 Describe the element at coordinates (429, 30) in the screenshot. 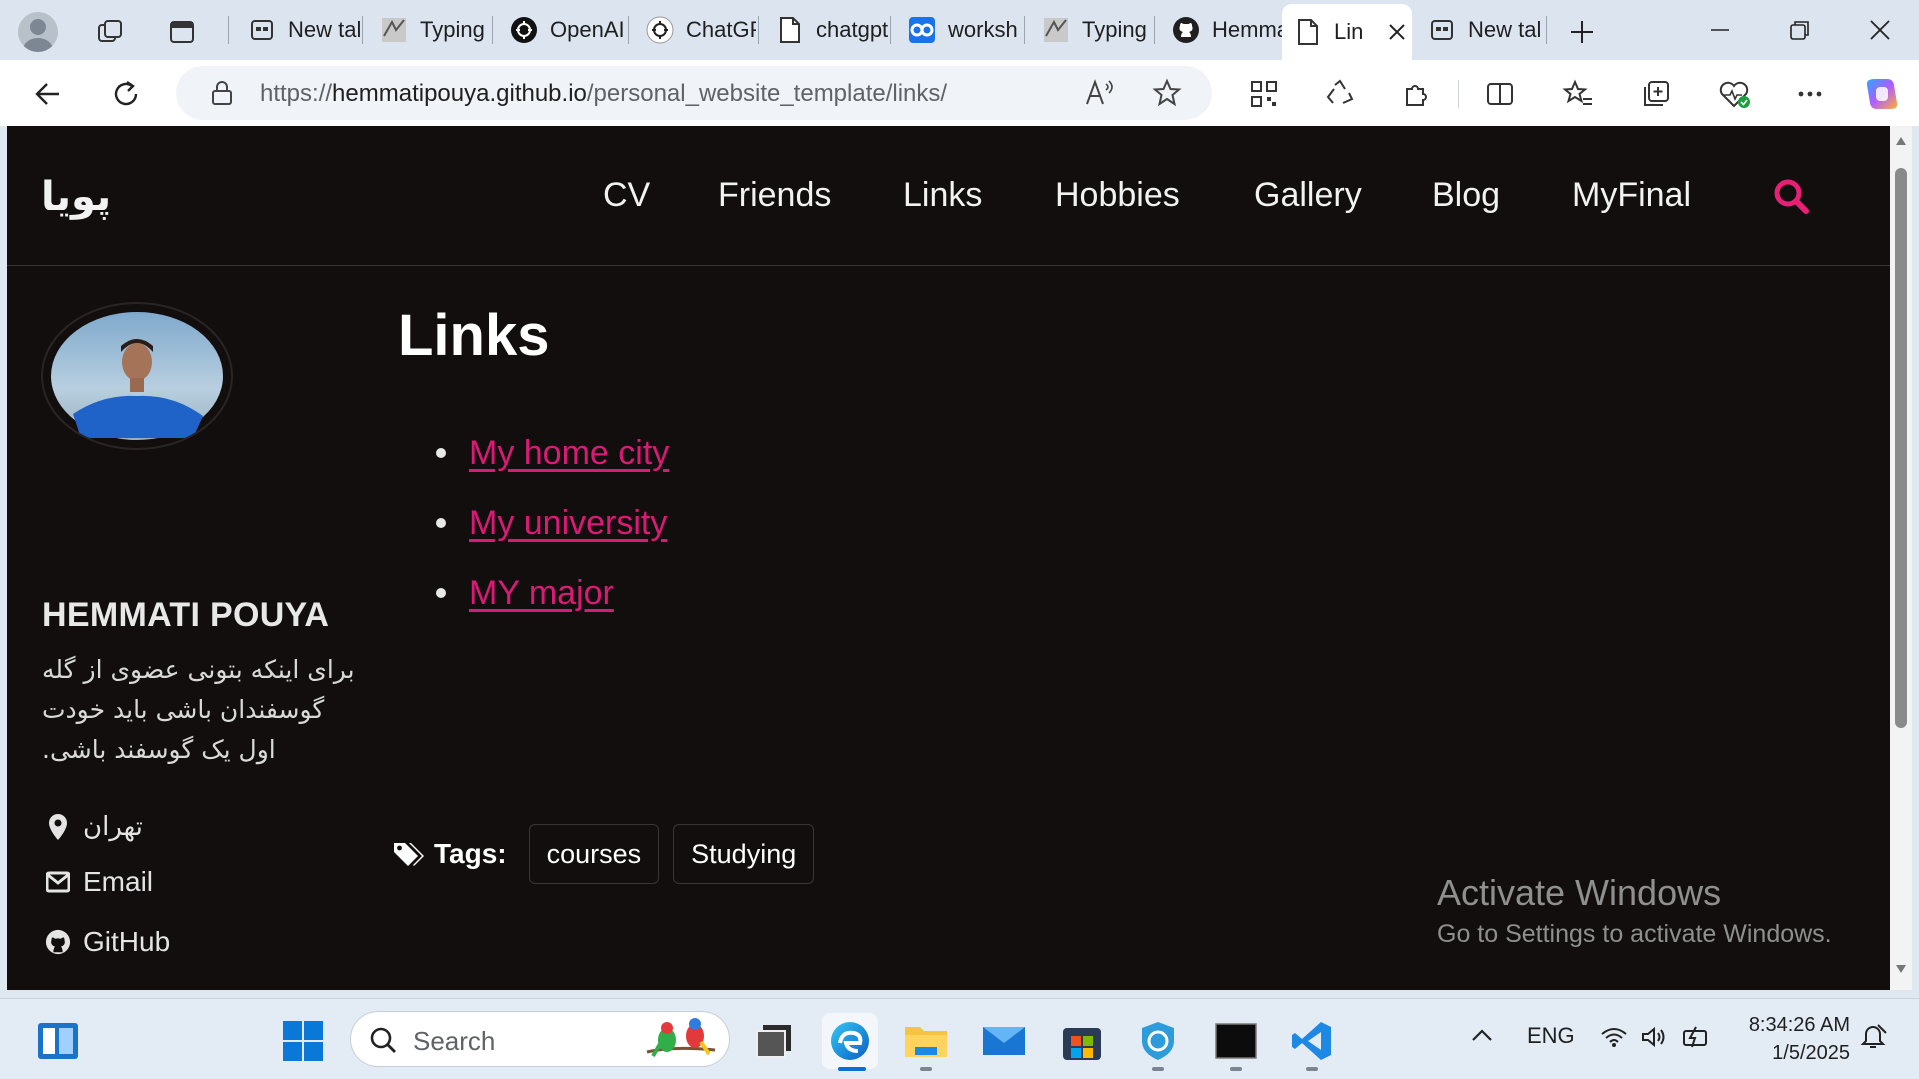

I see `tab-typing-1: Typing` at that location.